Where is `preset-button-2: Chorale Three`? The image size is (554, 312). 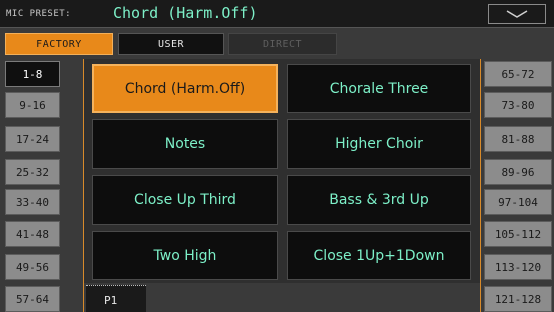
preset-button-2: Chorale Three is located at coordinates (379, 88).